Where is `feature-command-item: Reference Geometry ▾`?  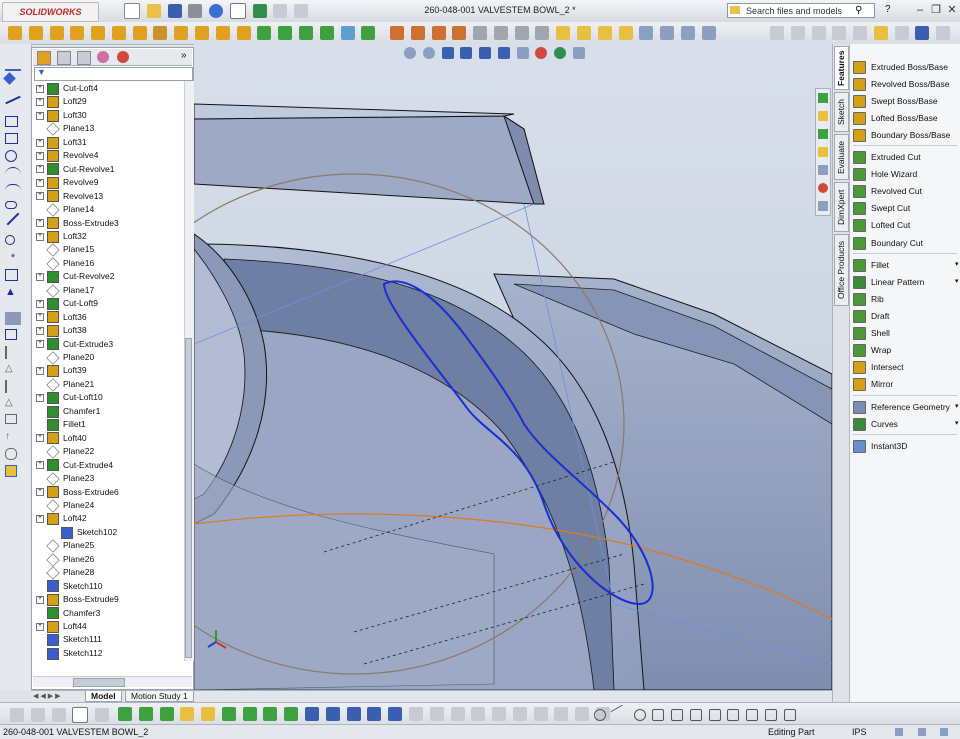
feature-command-item: Reference Geometry ▾ is located at coordinates (906, 407).